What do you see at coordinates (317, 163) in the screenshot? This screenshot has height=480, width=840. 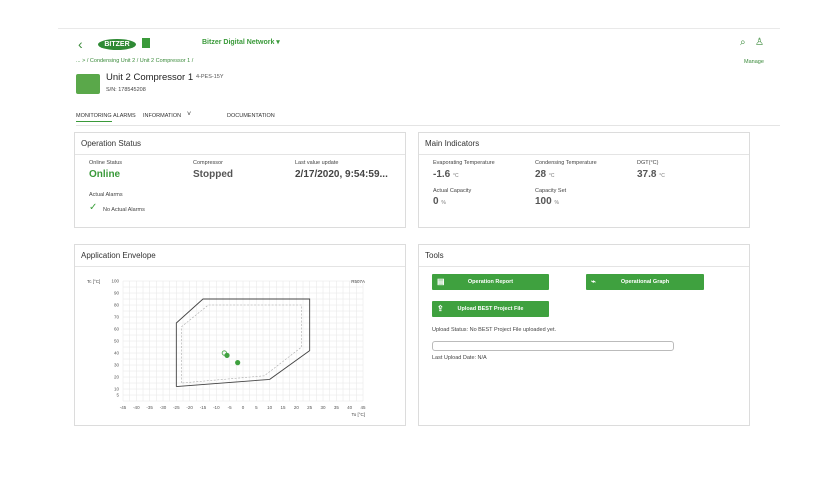 I see `last-update-label: Last value update` at bounding box center [317, 163].